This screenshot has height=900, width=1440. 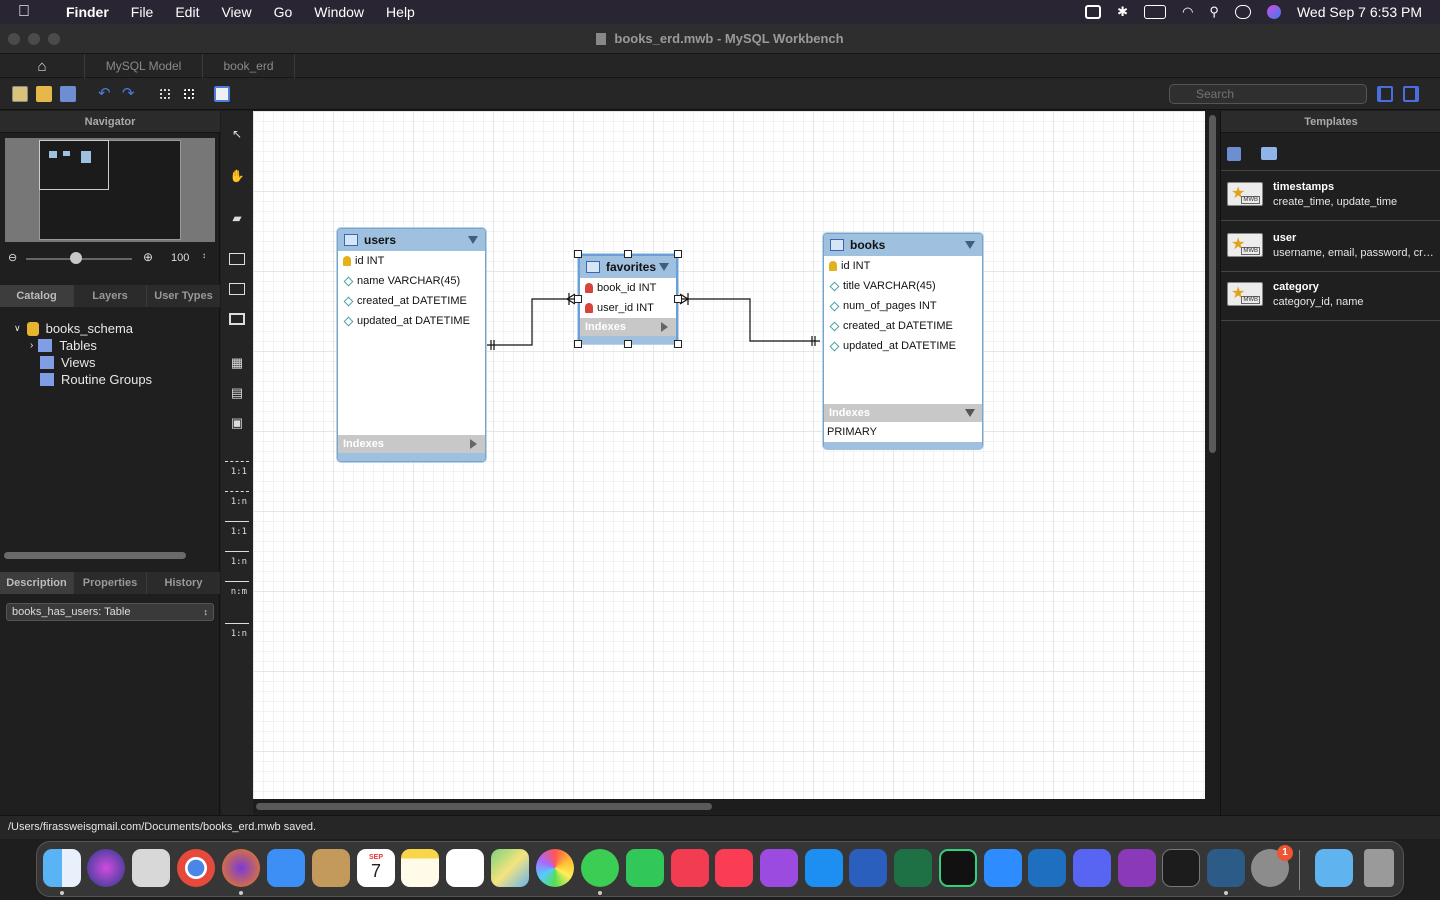 I want to click on canvas-horizontal-scrollbar, so click(x=736, y=806).